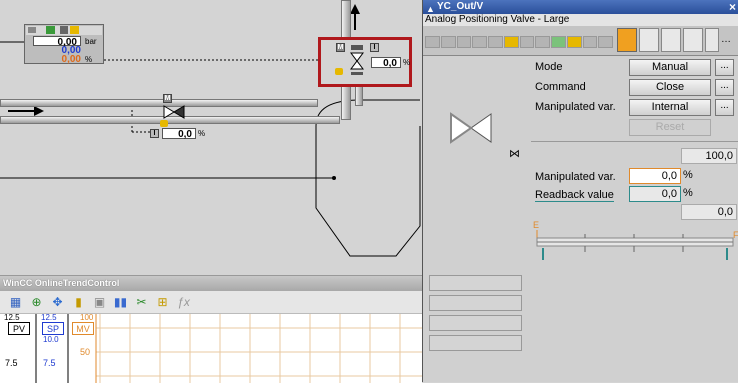 The width and height of the screenshot is (738, 383). What do you see at coordinates (64, 44) in the screenshot?
I see `measurement-block: 0,00 bar 0,00 0,00 %` at bounding box center [64, 44].